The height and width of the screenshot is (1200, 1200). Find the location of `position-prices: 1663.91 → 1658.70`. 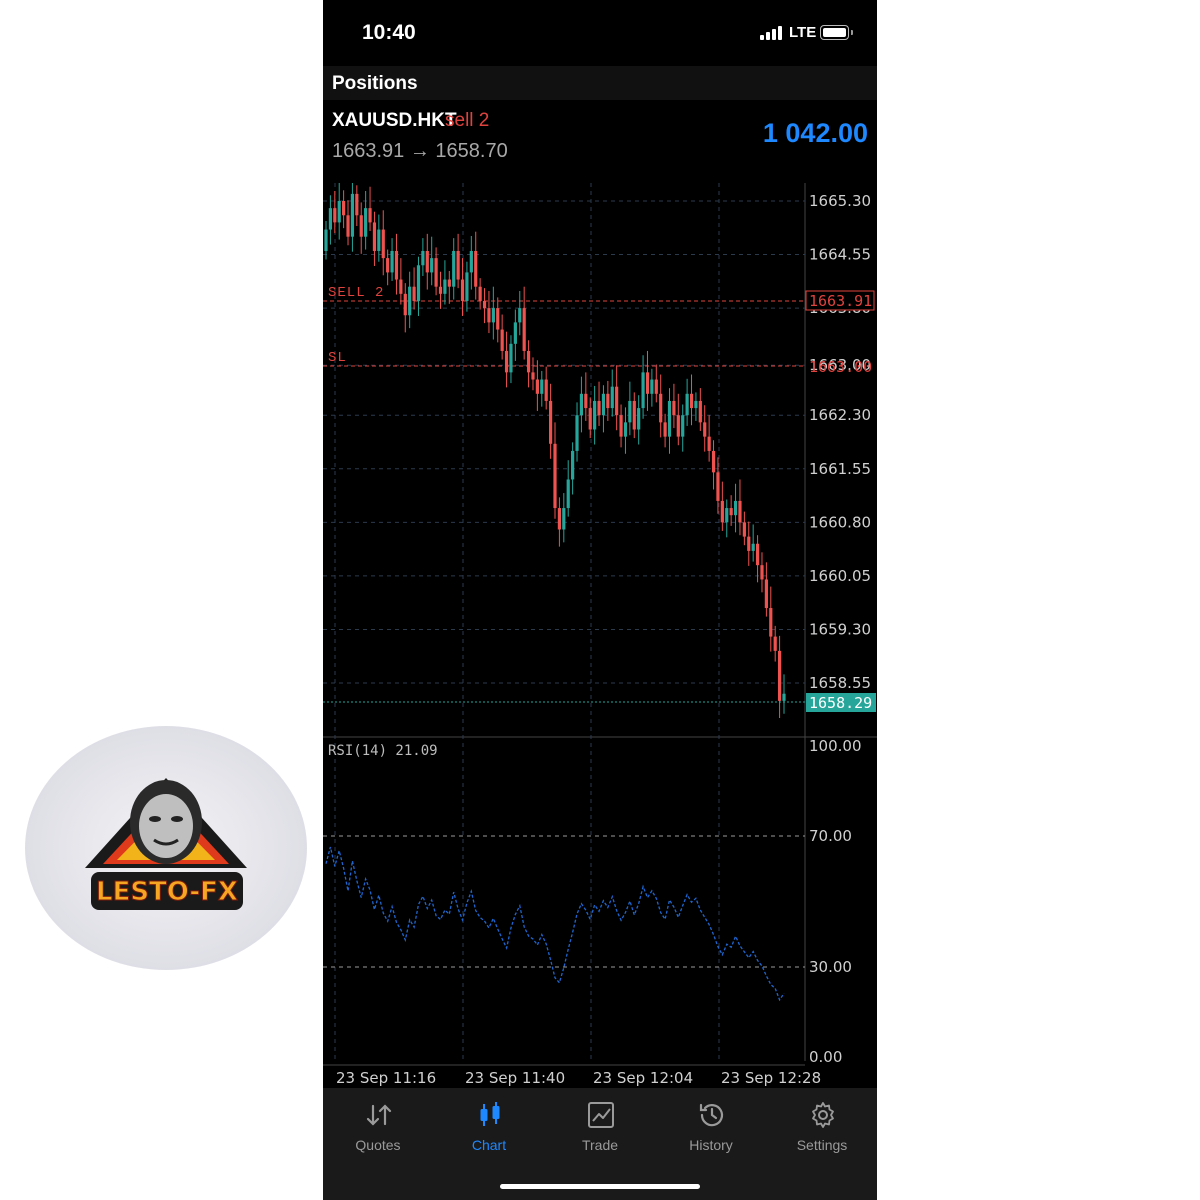

position-prices: 1663.91 → 1658.70 is located at coordinates (420, 151).